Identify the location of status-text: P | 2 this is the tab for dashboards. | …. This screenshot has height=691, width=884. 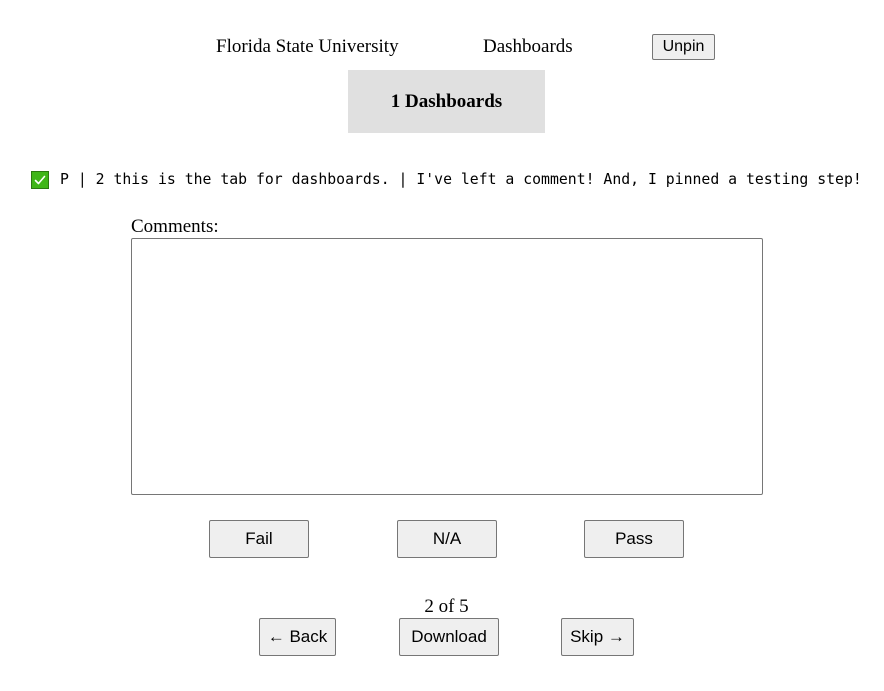
(461, 179).